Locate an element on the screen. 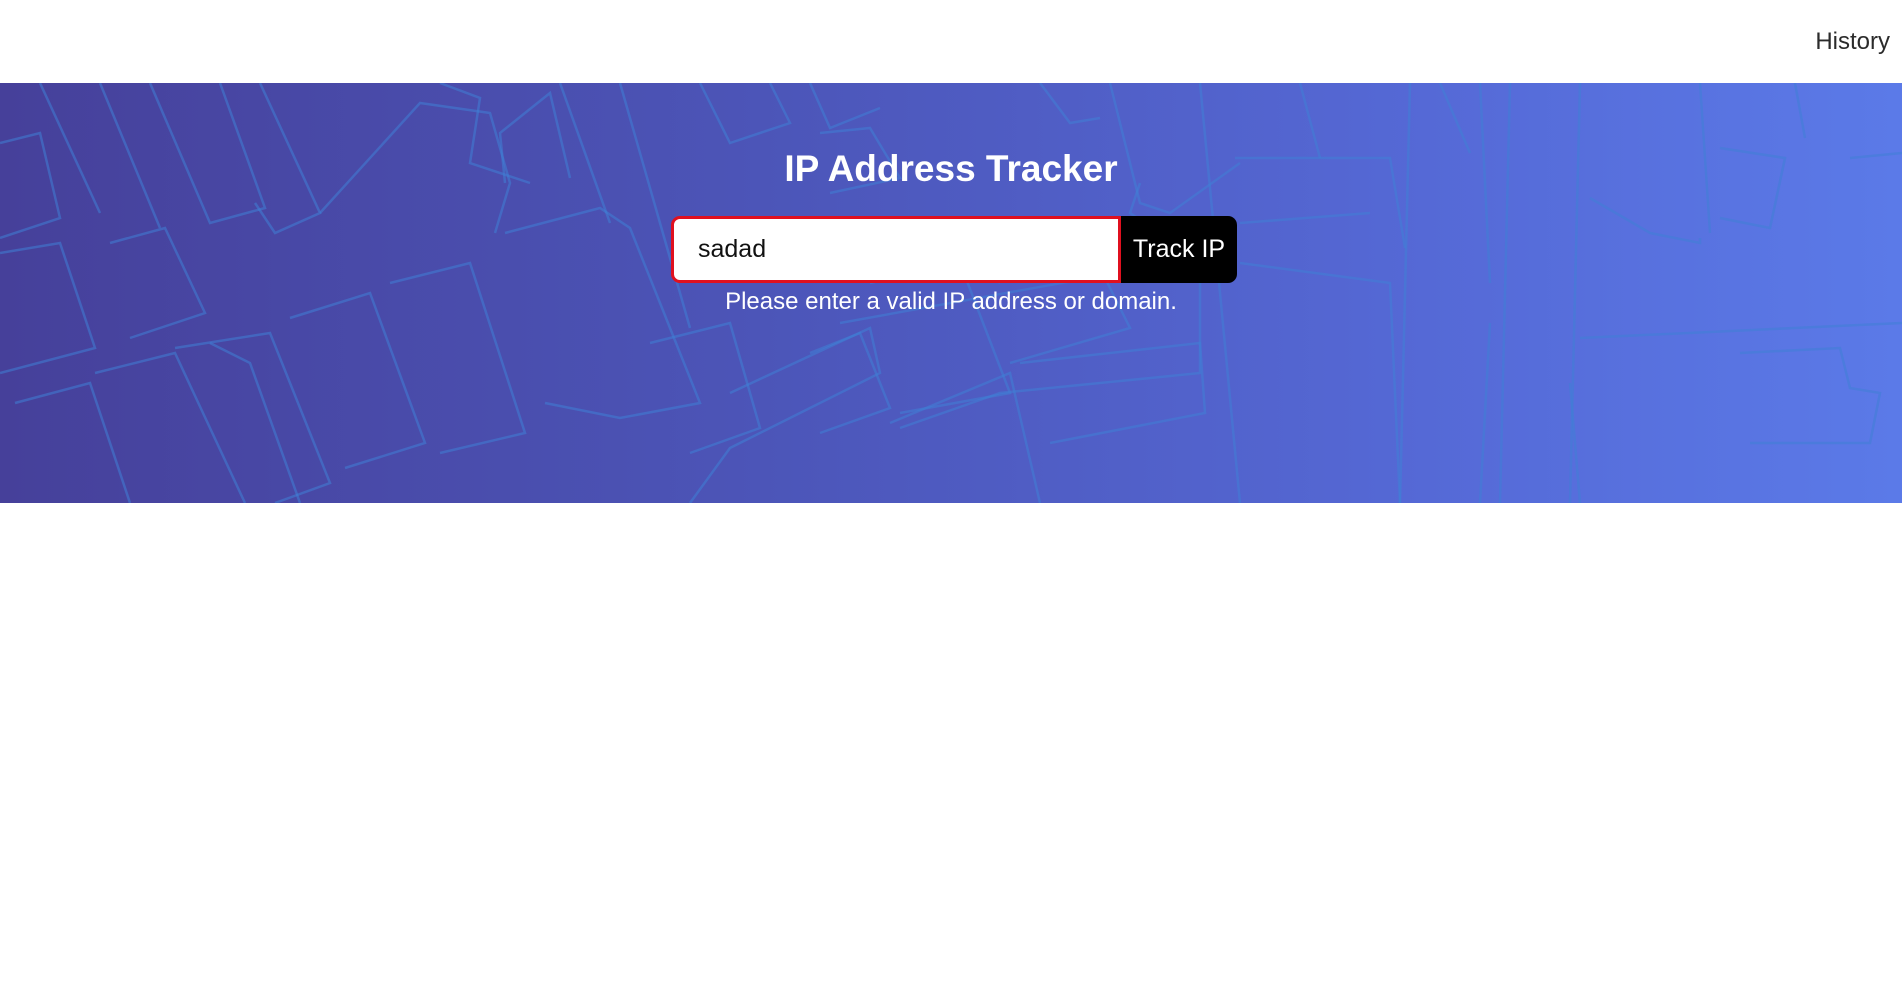 This screenshot has height=988, width=1902. track-ip-button: Track IP is located at coordinates (1179, 249).